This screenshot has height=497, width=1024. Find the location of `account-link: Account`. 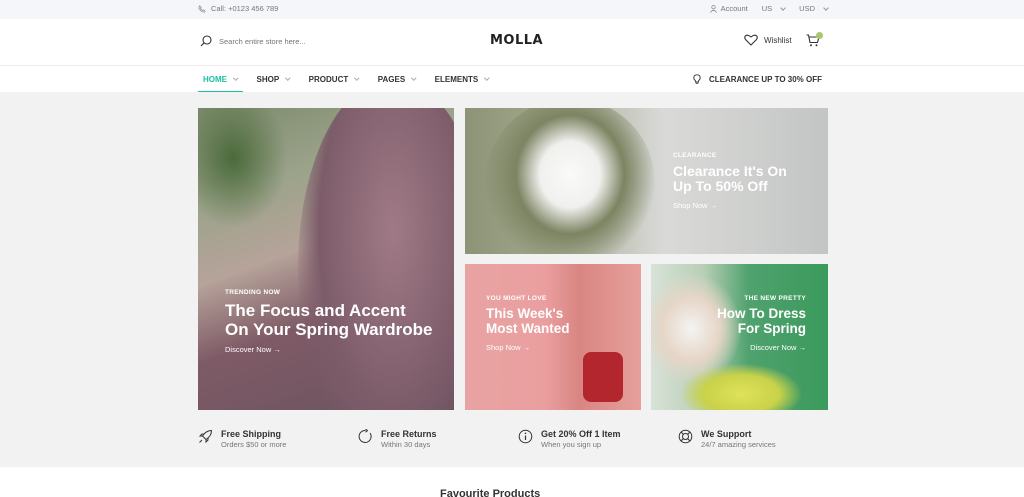

account-link: Account is located at coordinates (728, 8).